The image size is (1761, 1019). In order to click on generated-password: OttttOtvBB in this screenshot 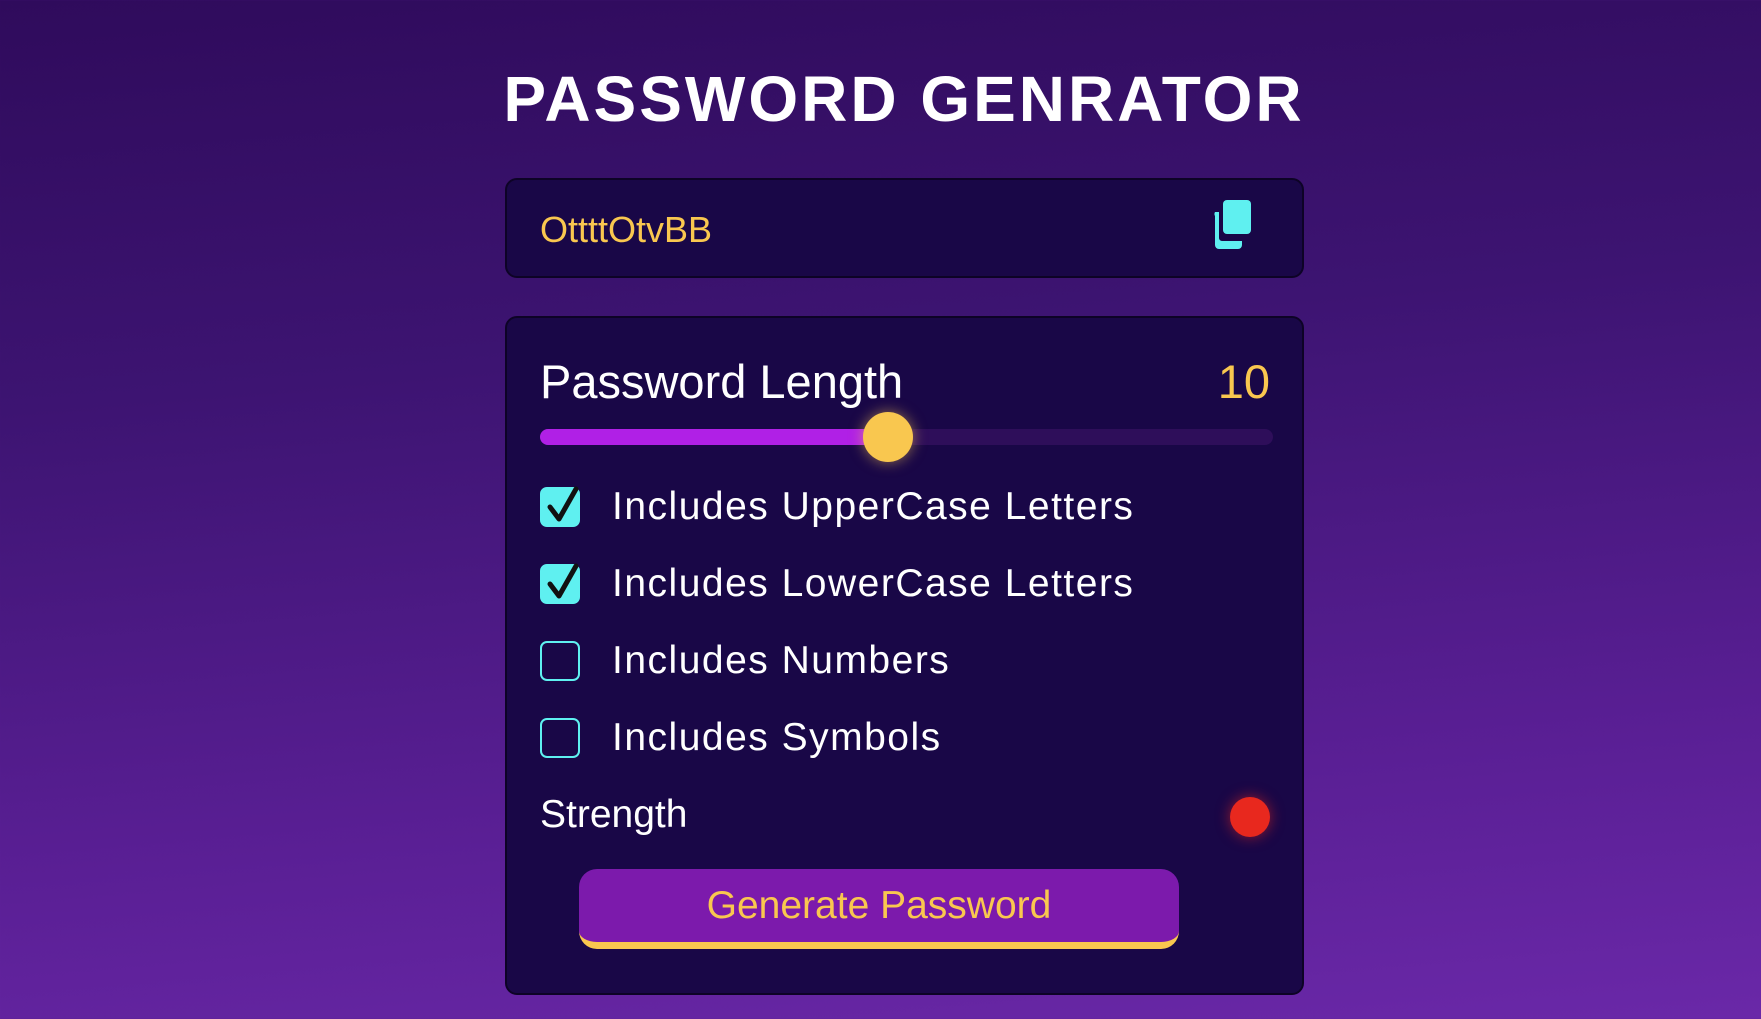, I will do `click(626, 229)`.